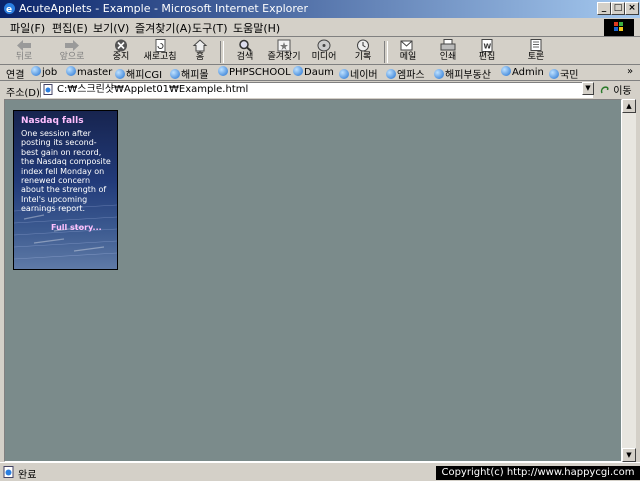 The image size is (640, 481). Describe the element at coordinates (121, 57) in the screenshot. I see `stop-label: 중지` at that location.